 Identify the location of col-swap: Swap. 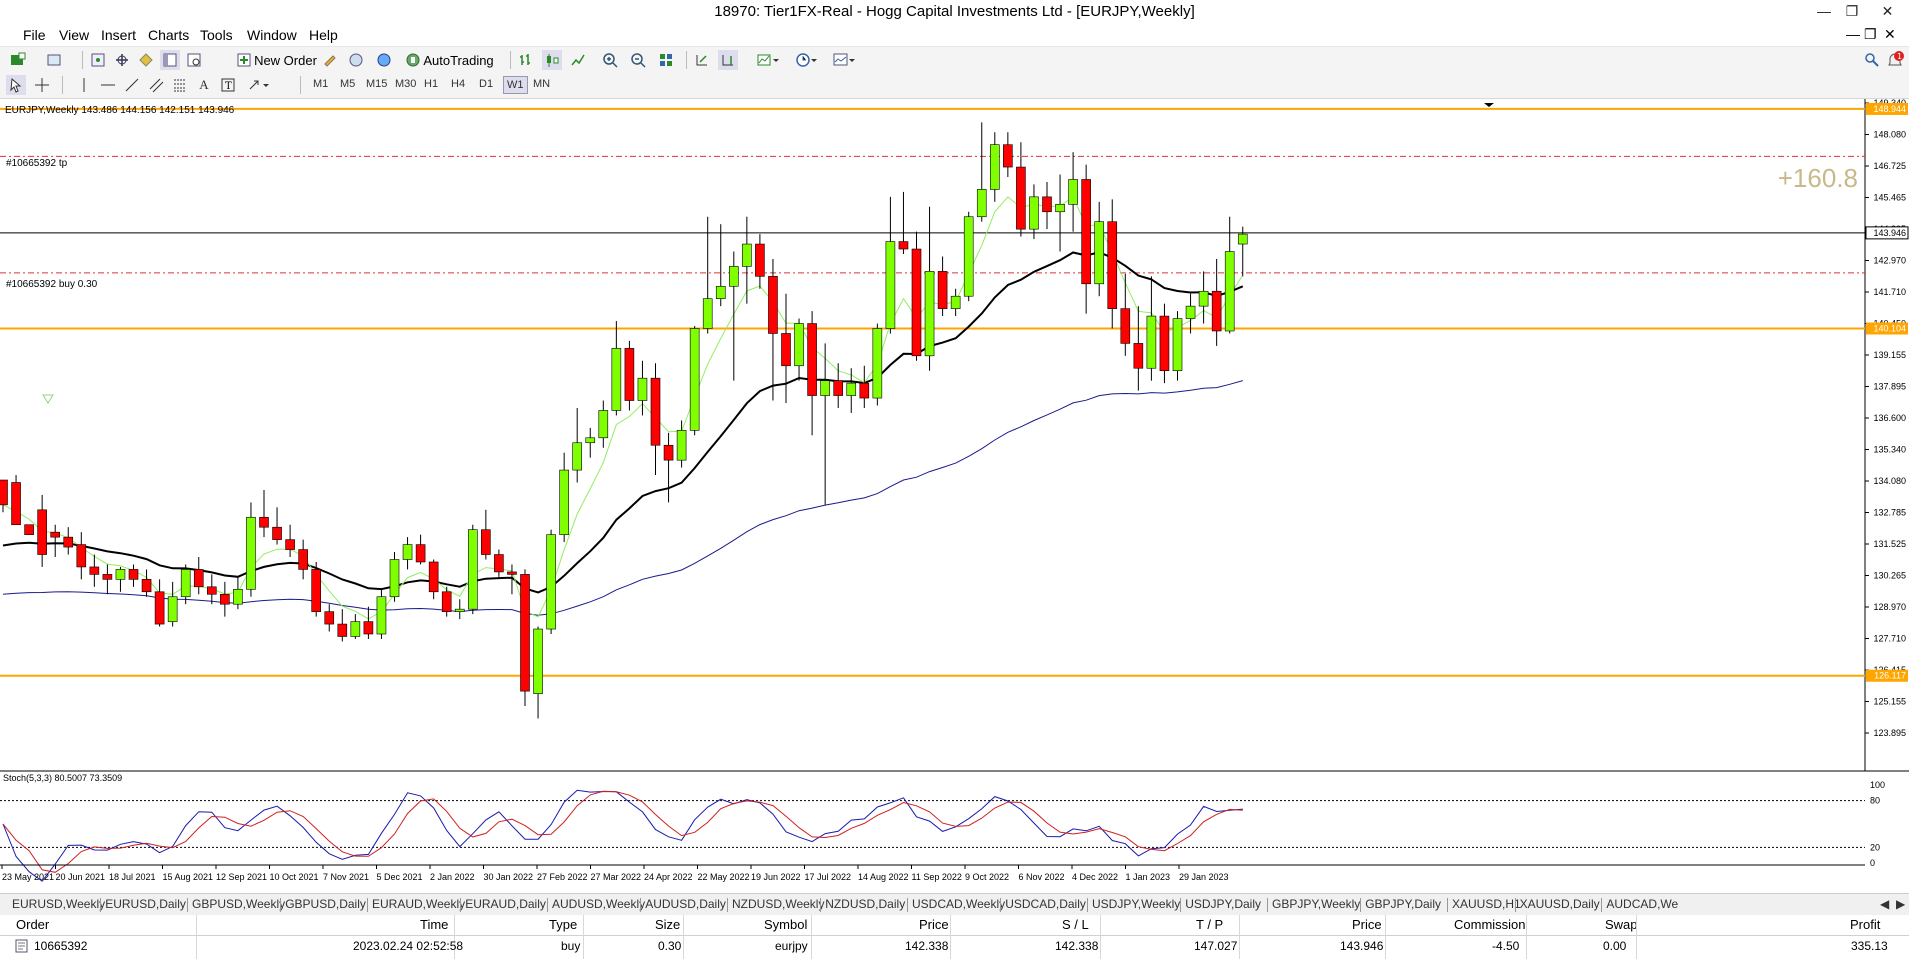
(1621, 925).